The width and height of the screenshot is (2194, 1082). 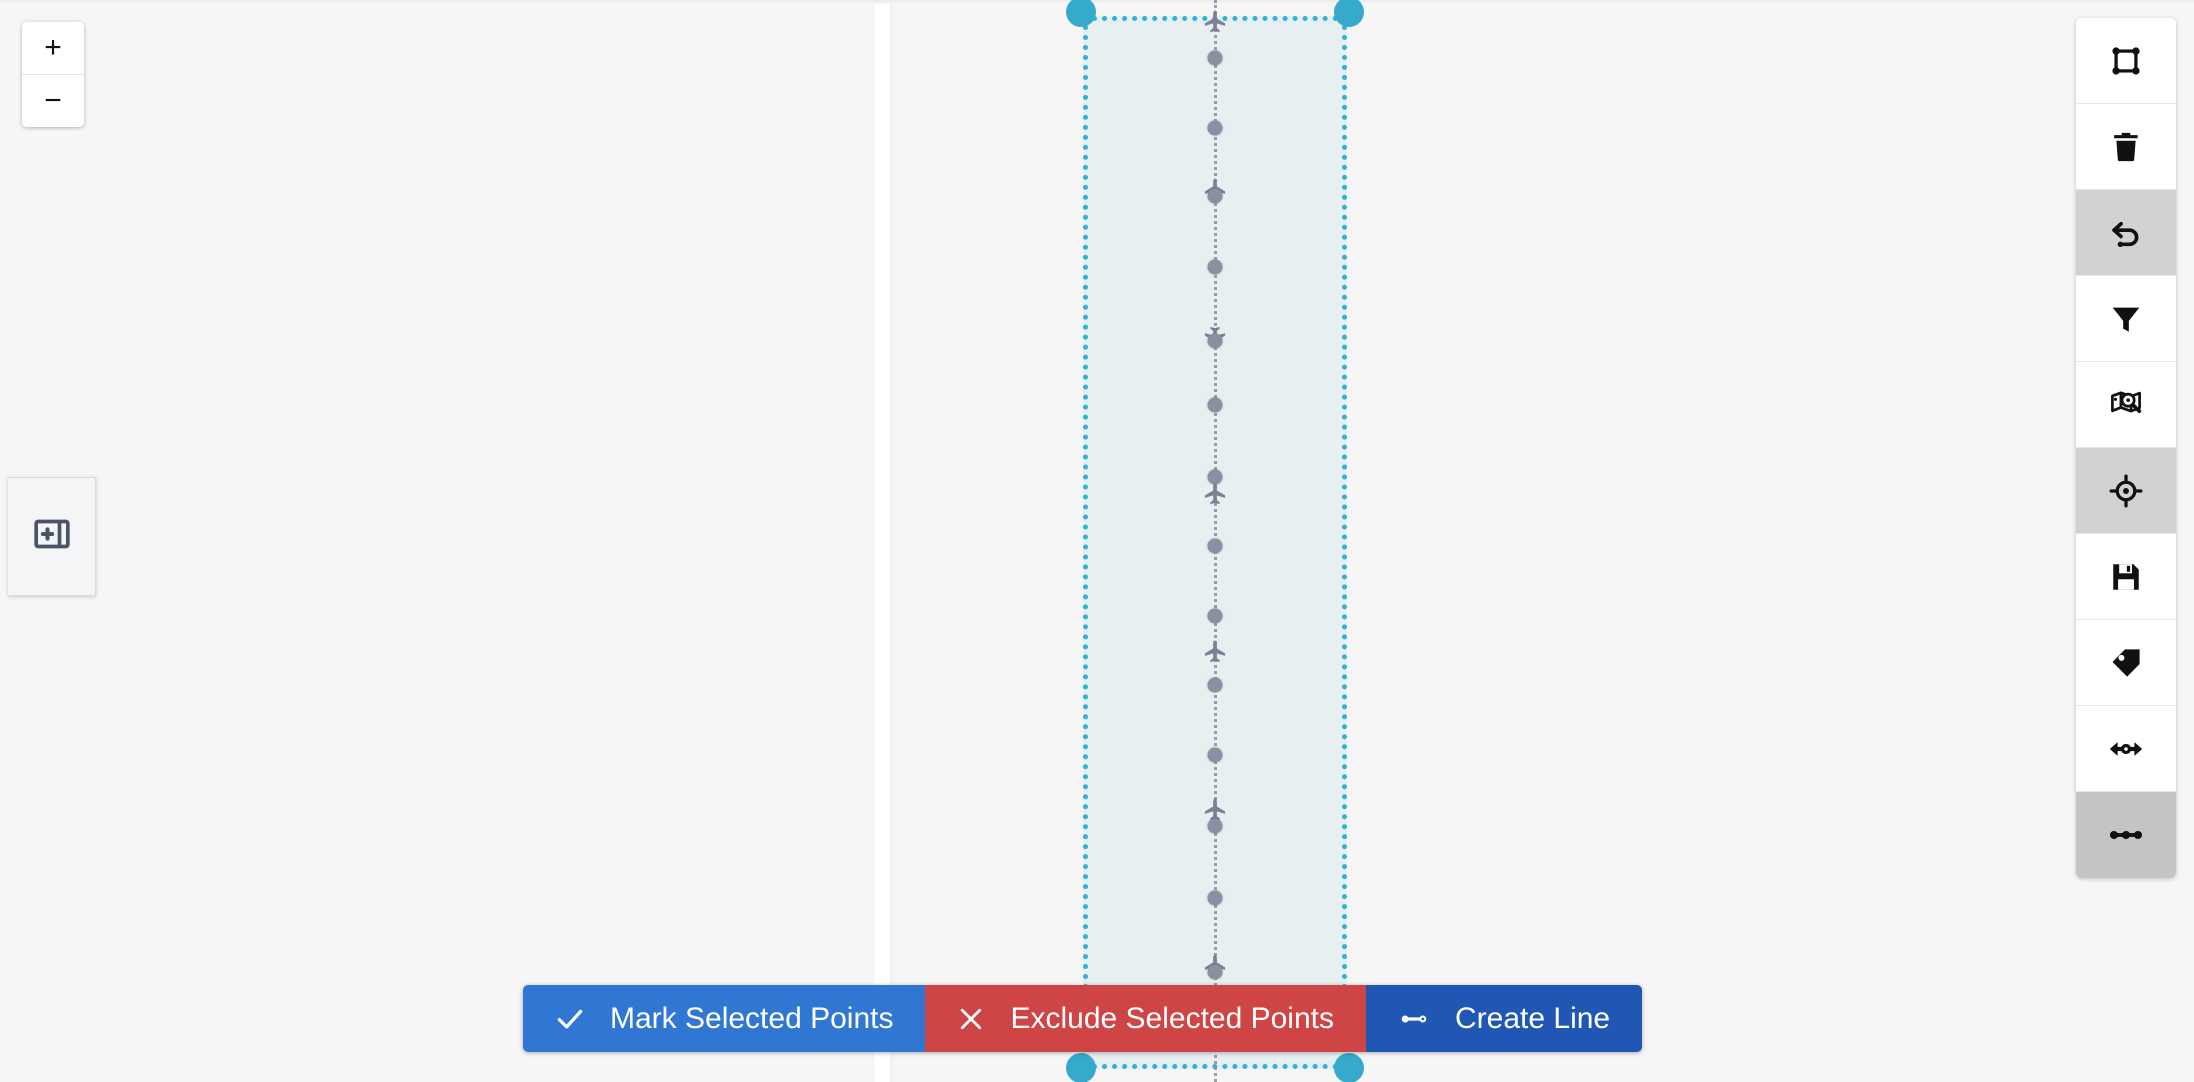 I want to click on selection-handle-top-left, so click(x=1081, y=13).